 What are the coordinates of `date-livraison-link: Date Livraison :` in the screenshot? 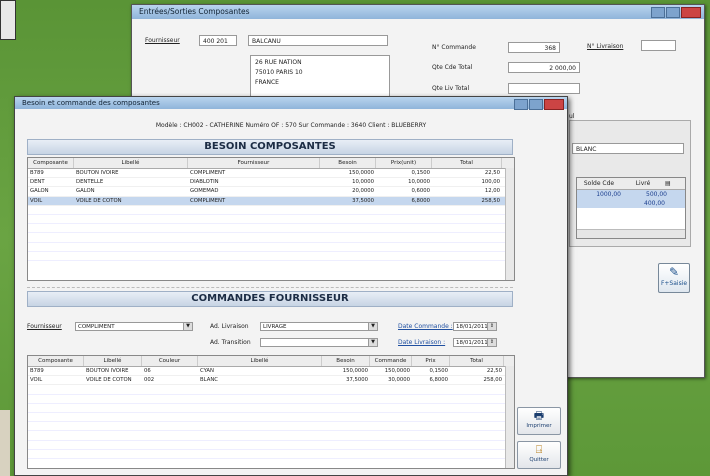 It's located at (421, 342).